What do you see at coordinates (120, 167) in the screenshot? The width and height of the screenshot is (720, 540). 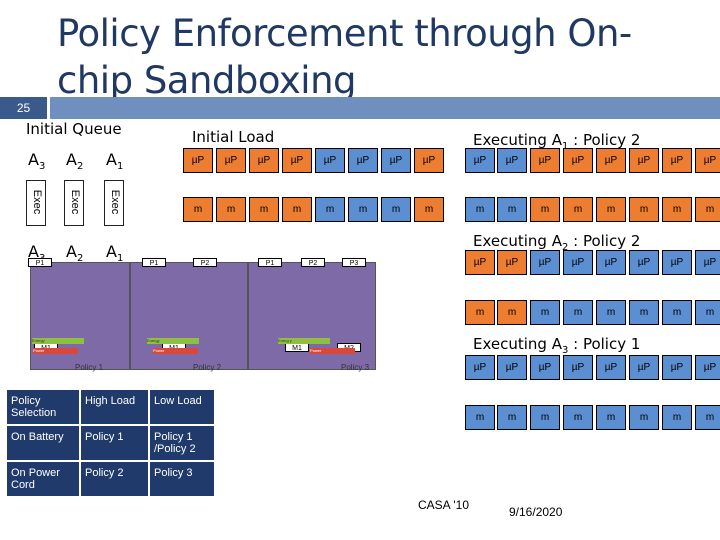 I see `app-index: 1` at bounding box center [120, 167].